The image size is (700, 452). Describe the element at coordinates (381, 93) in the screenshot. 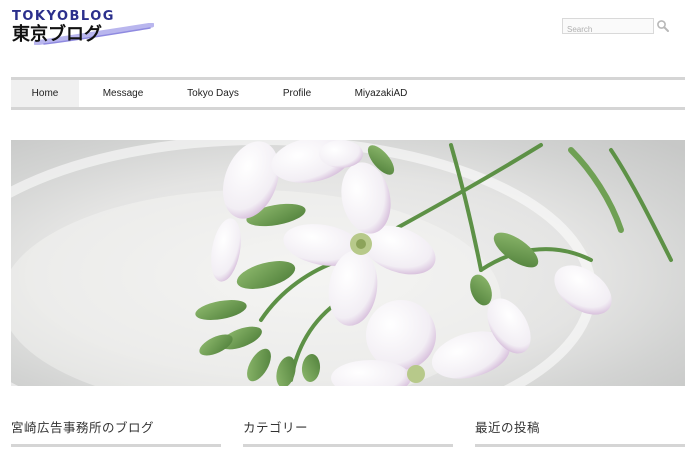

I see `nav-item-miyazakiad: MiyazakiAD` at that location.